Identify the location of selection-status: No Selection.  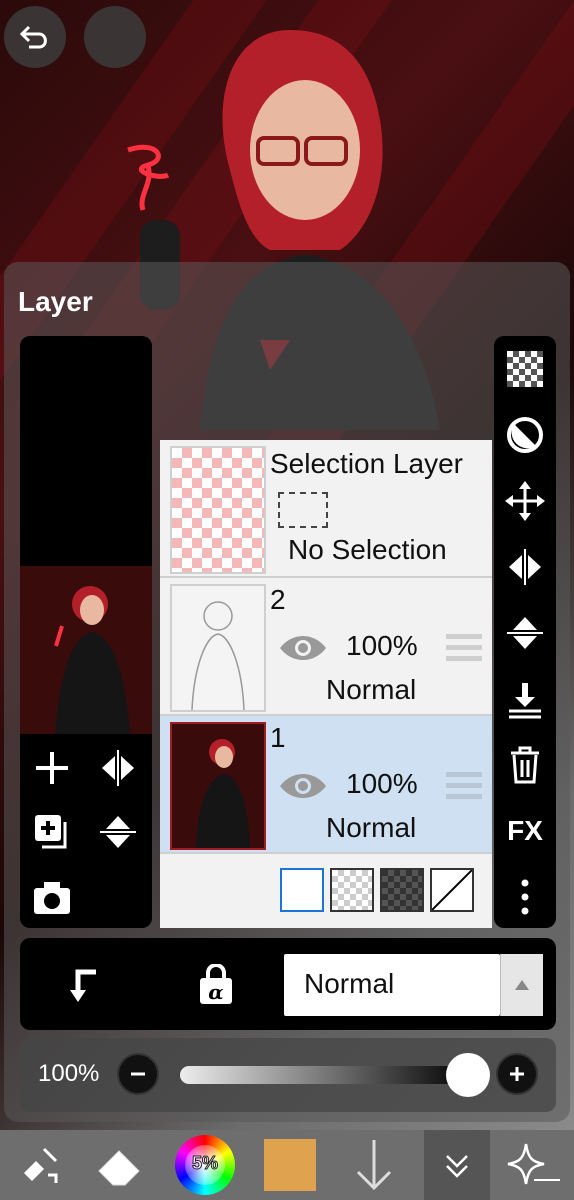
(367, 549).